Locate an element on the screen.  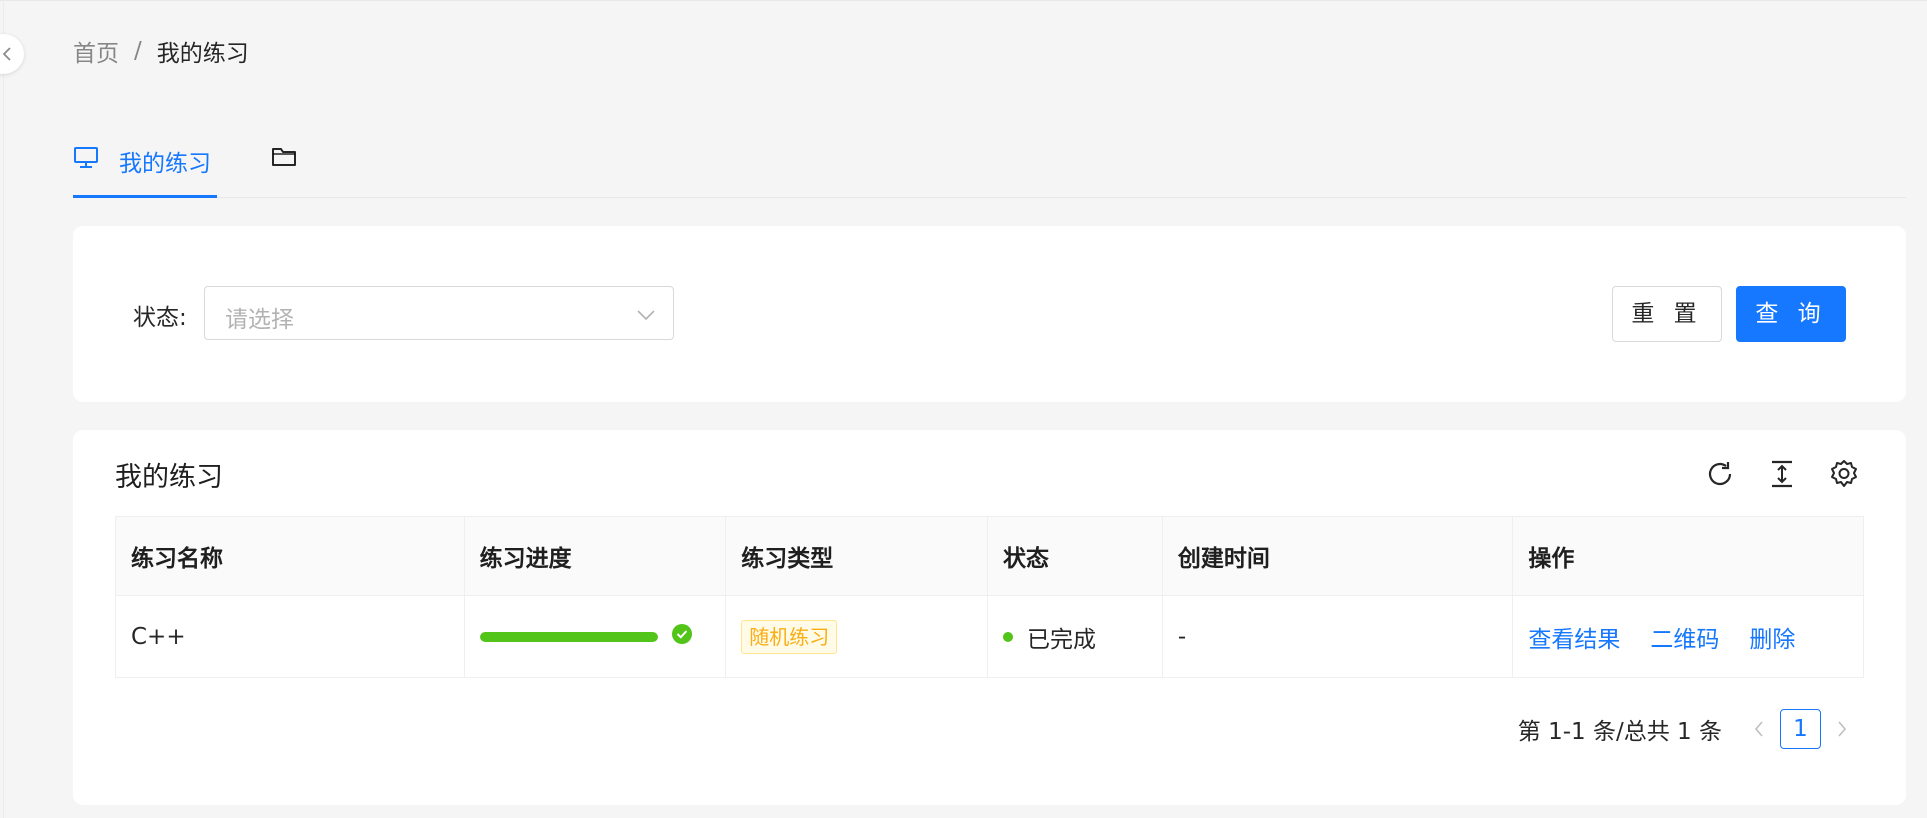
top-border is located at coordinates (963, 0).